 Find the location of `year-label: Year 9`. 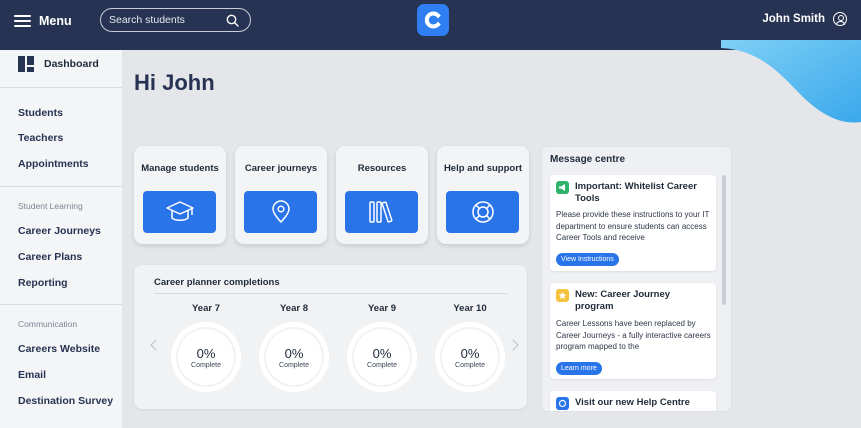

year-label: Year 9 is located at coordinates (382, 308).